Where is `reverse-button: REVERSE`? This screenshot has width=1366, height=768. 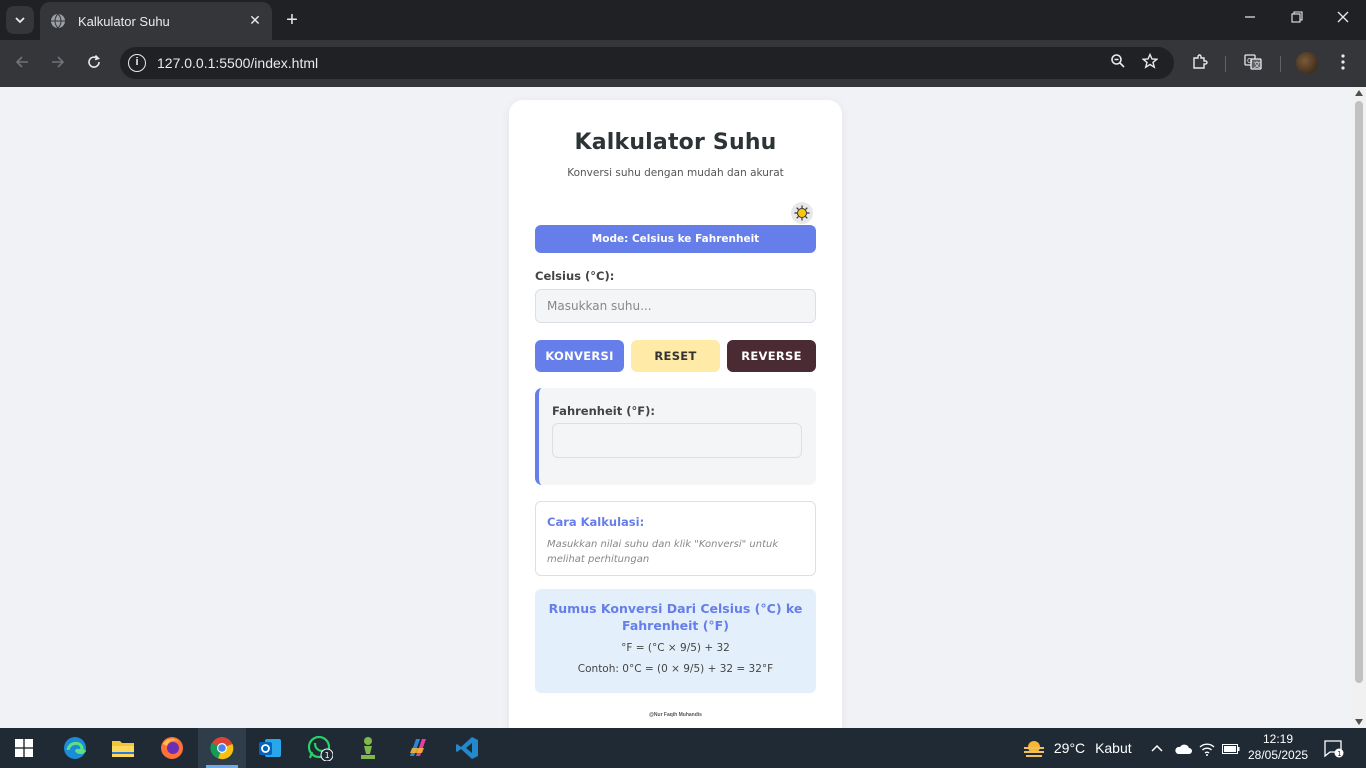 reverse-button: REVERSE is located at coordinates (771, 356).